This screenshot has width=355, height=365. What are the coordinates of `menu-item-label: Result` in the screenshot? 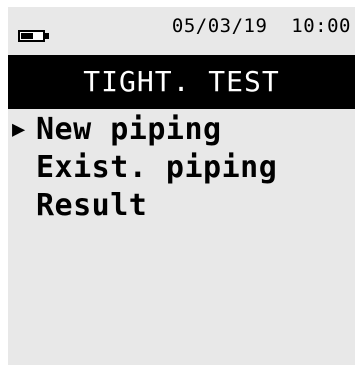 It's located at (92, 205).